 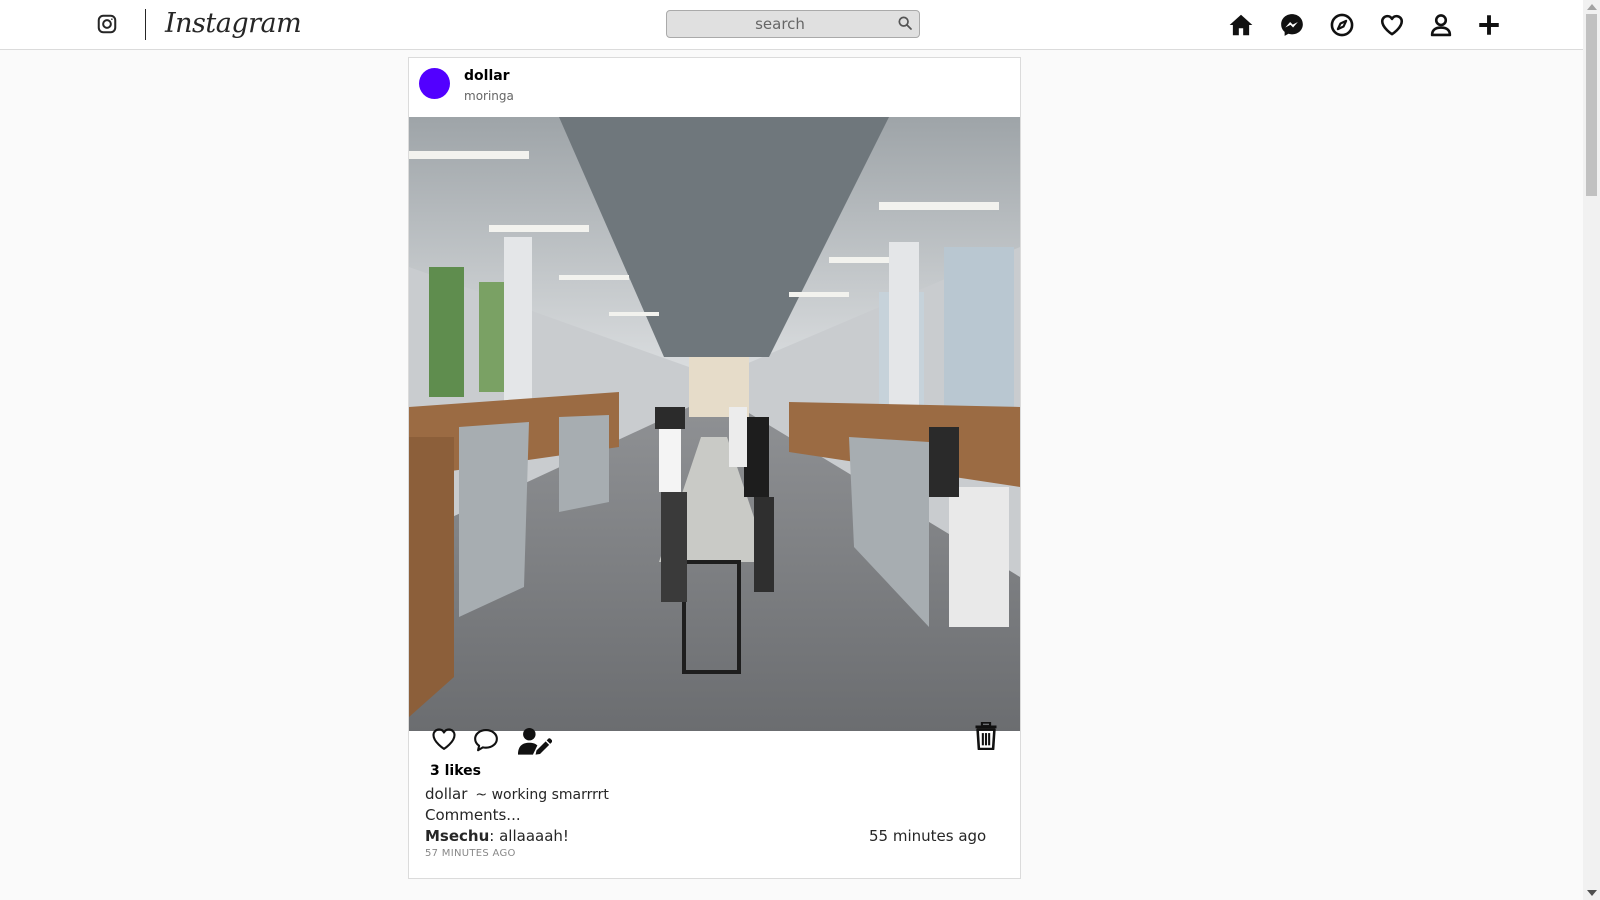 What do you see at coordinates (489, 96) in the screenshot?
I see `post-location: moringa` at bounding box center [489, 96].